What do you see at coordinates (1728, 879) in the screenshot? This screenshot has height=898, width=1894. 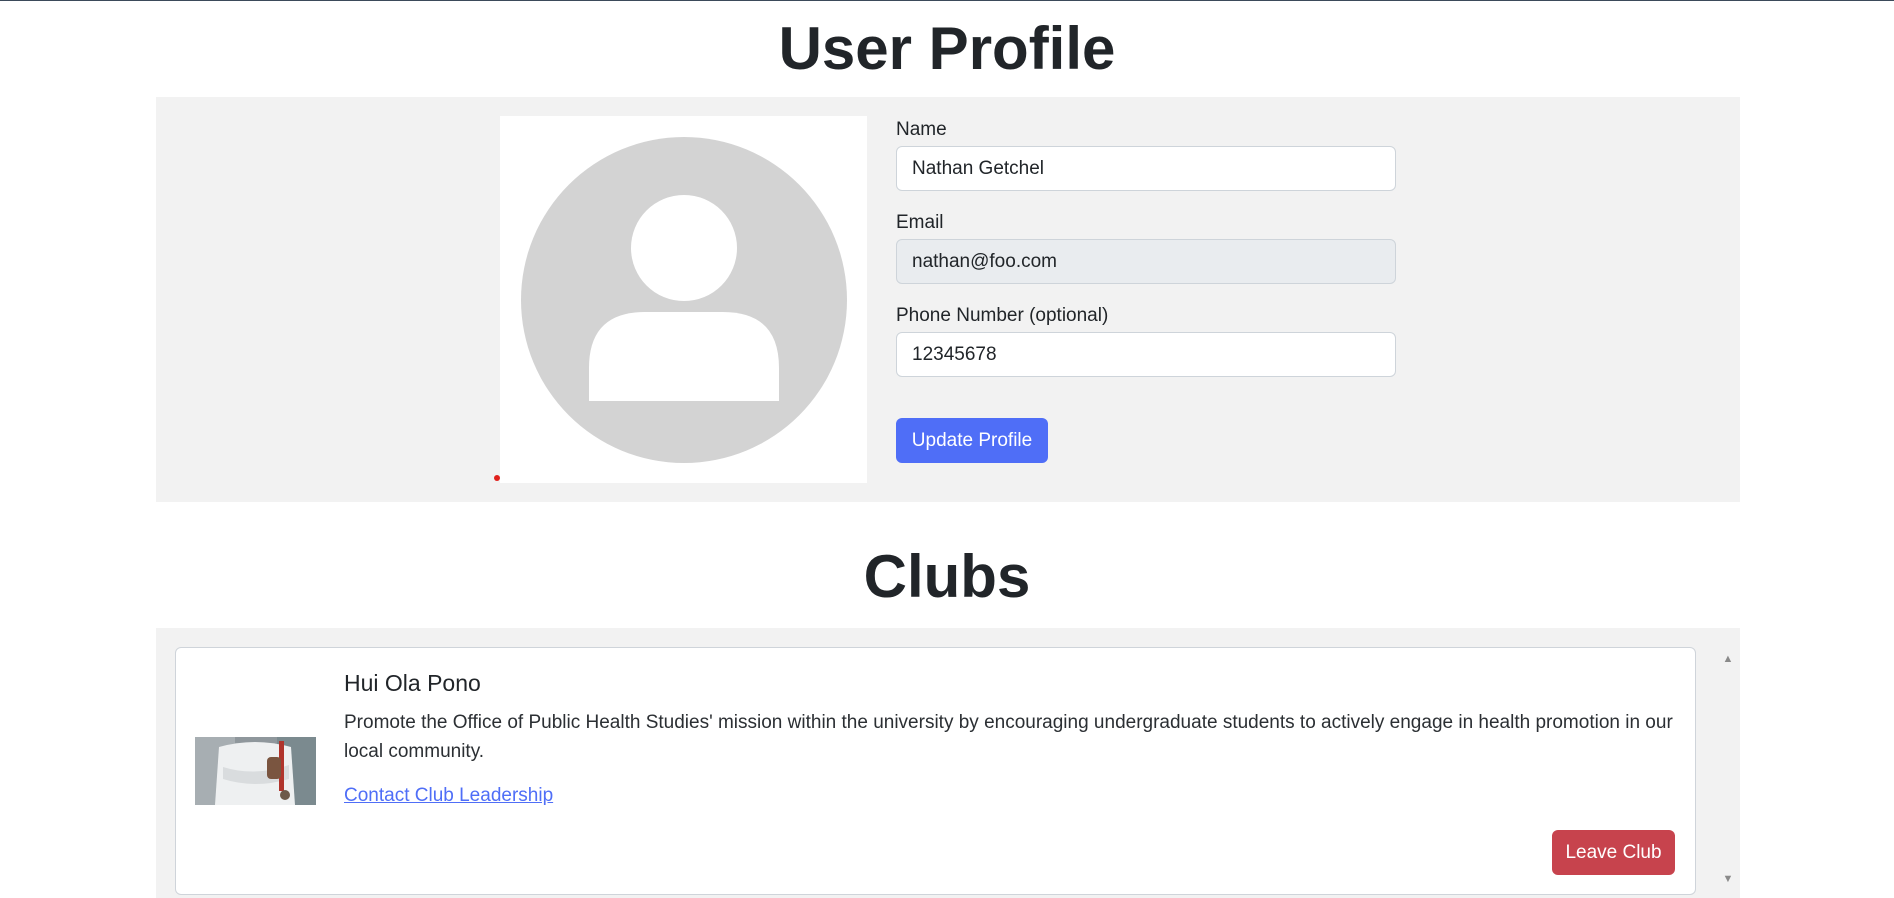 I see `scroll-down-arrow-icon: ▼` at bounding box center [1728, 879].